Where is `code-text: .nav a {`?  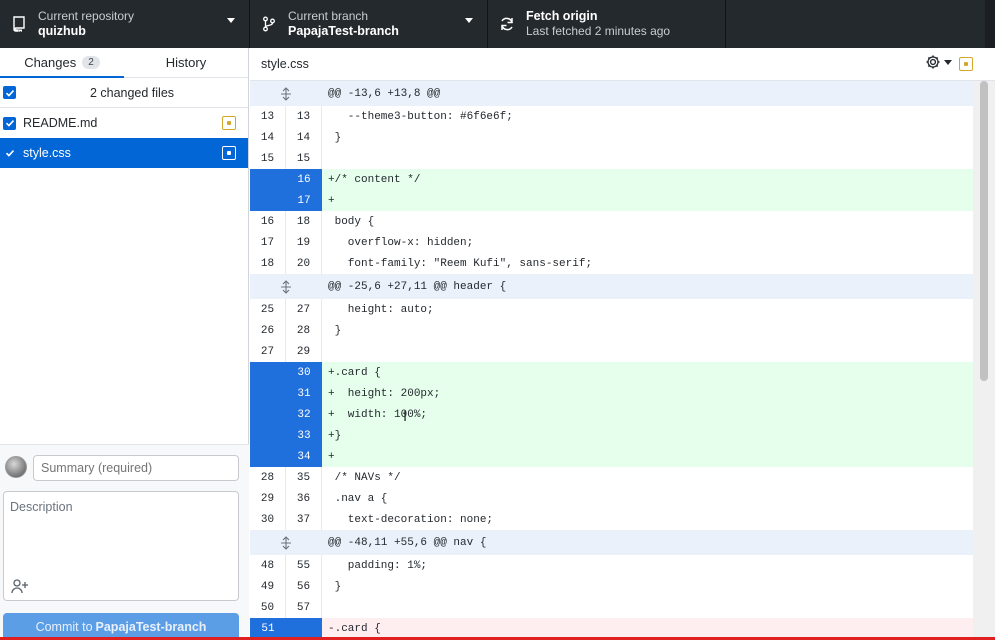 code-text: .nav a { is located at coordinates (647, 498).